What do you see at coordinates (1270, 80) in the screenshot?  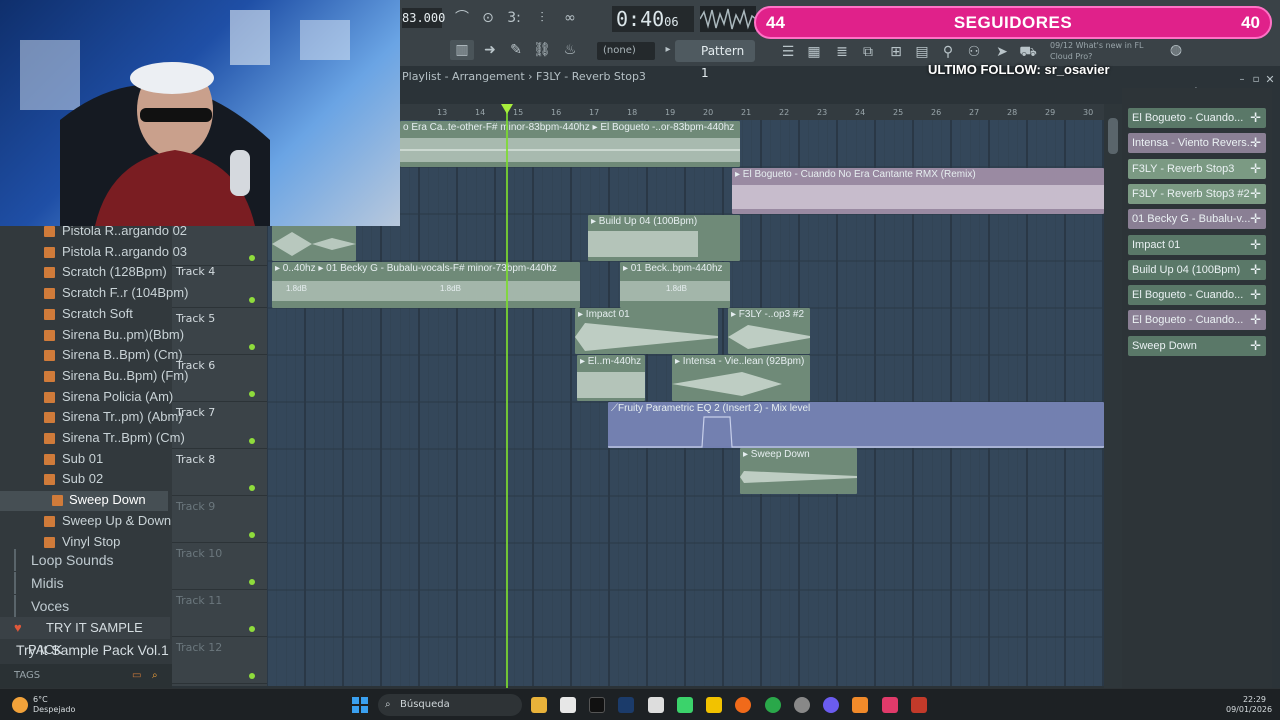 I see `close-icon: ✕` at bounding box center [1270, 80].